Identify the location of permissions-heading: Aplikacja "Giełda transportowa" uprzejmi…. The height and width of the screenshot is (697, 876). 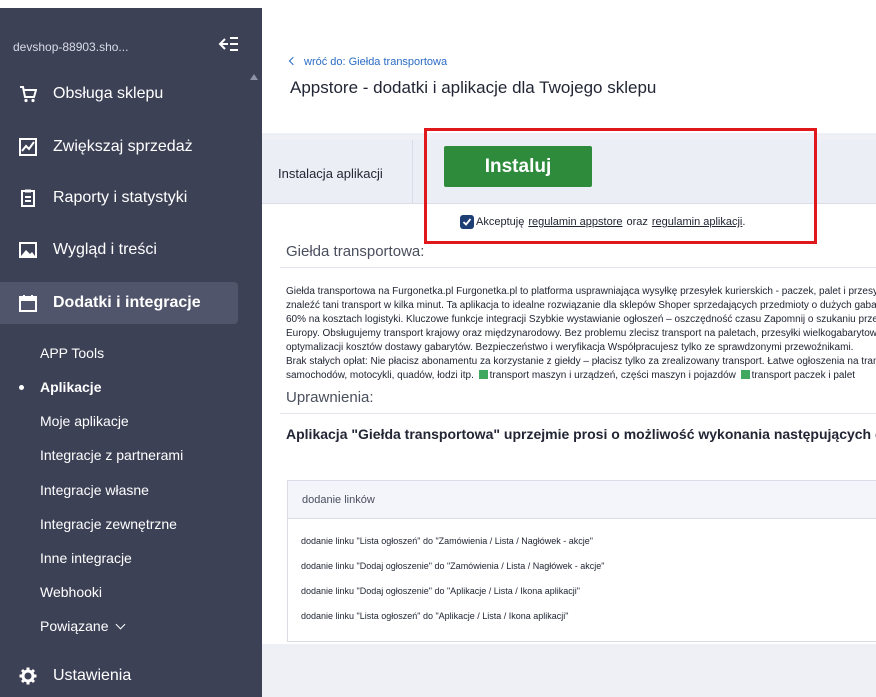
(581, 434).